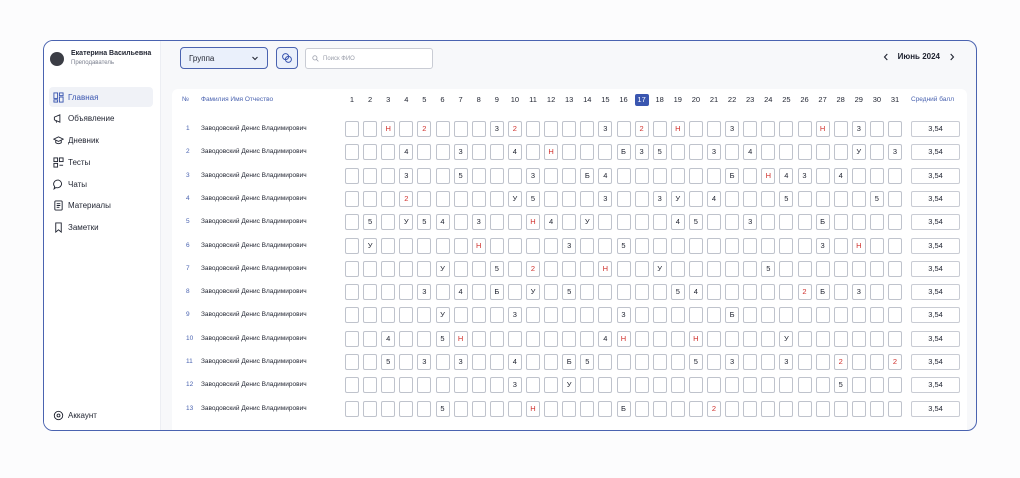 Image resolution: width=1020 pixels, height=478 pixels. Describe the element at coordinates (750, 100) in the screenshot. I see `day-header: 23` at that location.